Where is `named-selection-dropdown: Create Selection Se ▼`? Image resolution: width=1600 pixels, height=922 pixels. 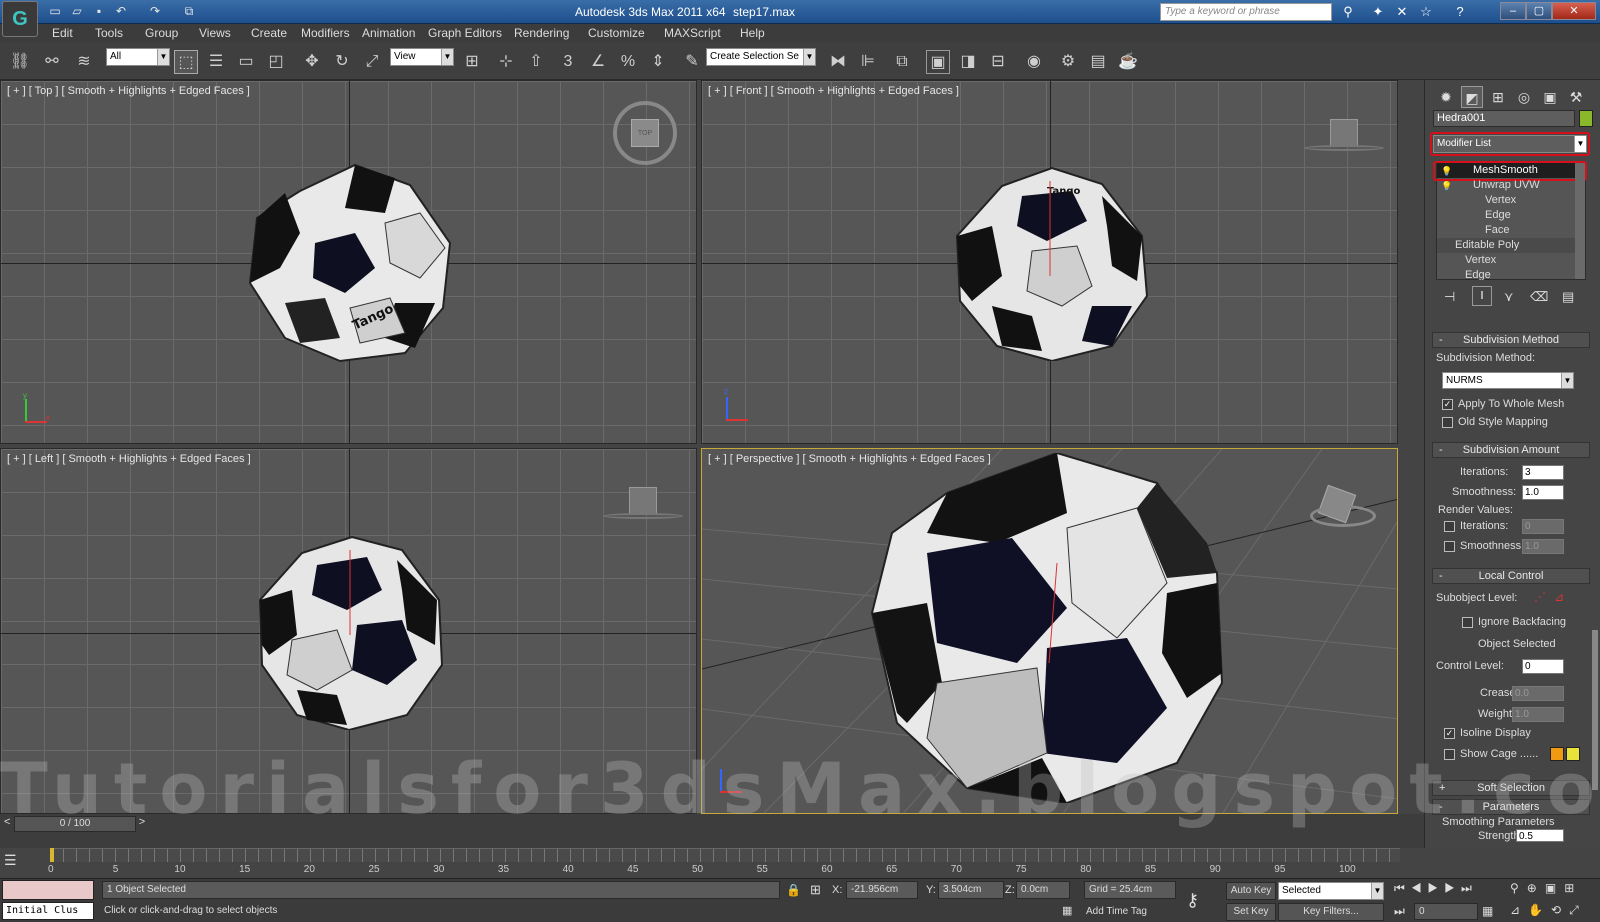 named-selection-dropdown: Create Selection Se ▼ is located at coordinates (761, 57).